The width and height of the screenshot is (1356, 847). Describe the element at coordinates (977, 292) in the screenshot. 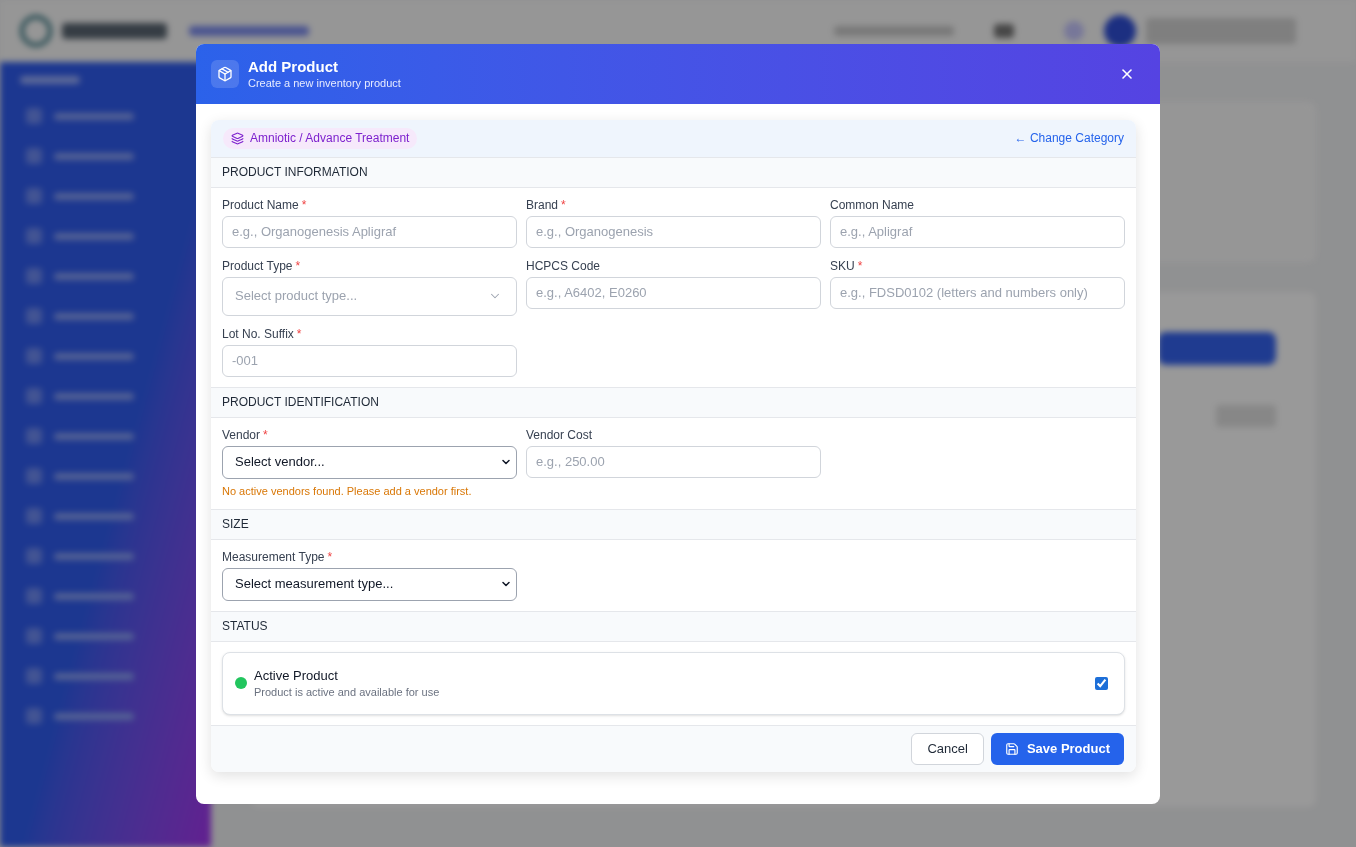

I see `text-input: e.g., FDSD0102 (letters and numbers only)` at that location.